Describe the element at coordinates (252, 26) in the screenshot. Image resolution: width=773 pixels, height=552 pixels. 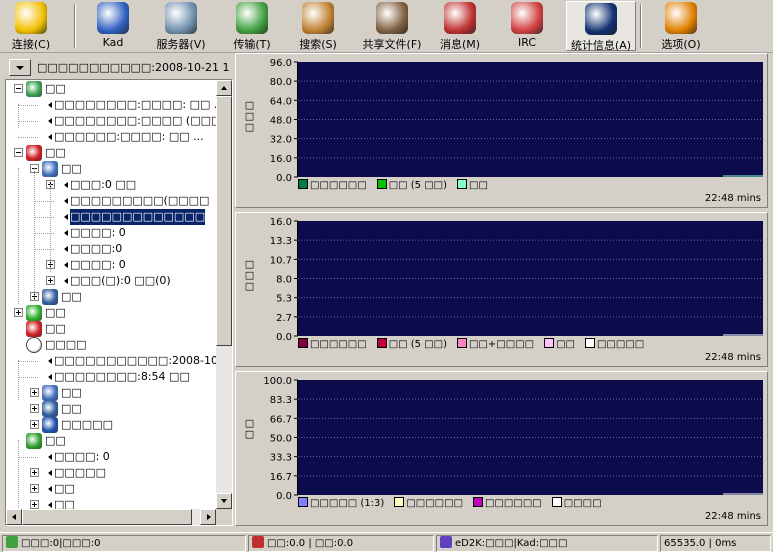
I see `toolbar-button-3: 传输(T)` at that location.